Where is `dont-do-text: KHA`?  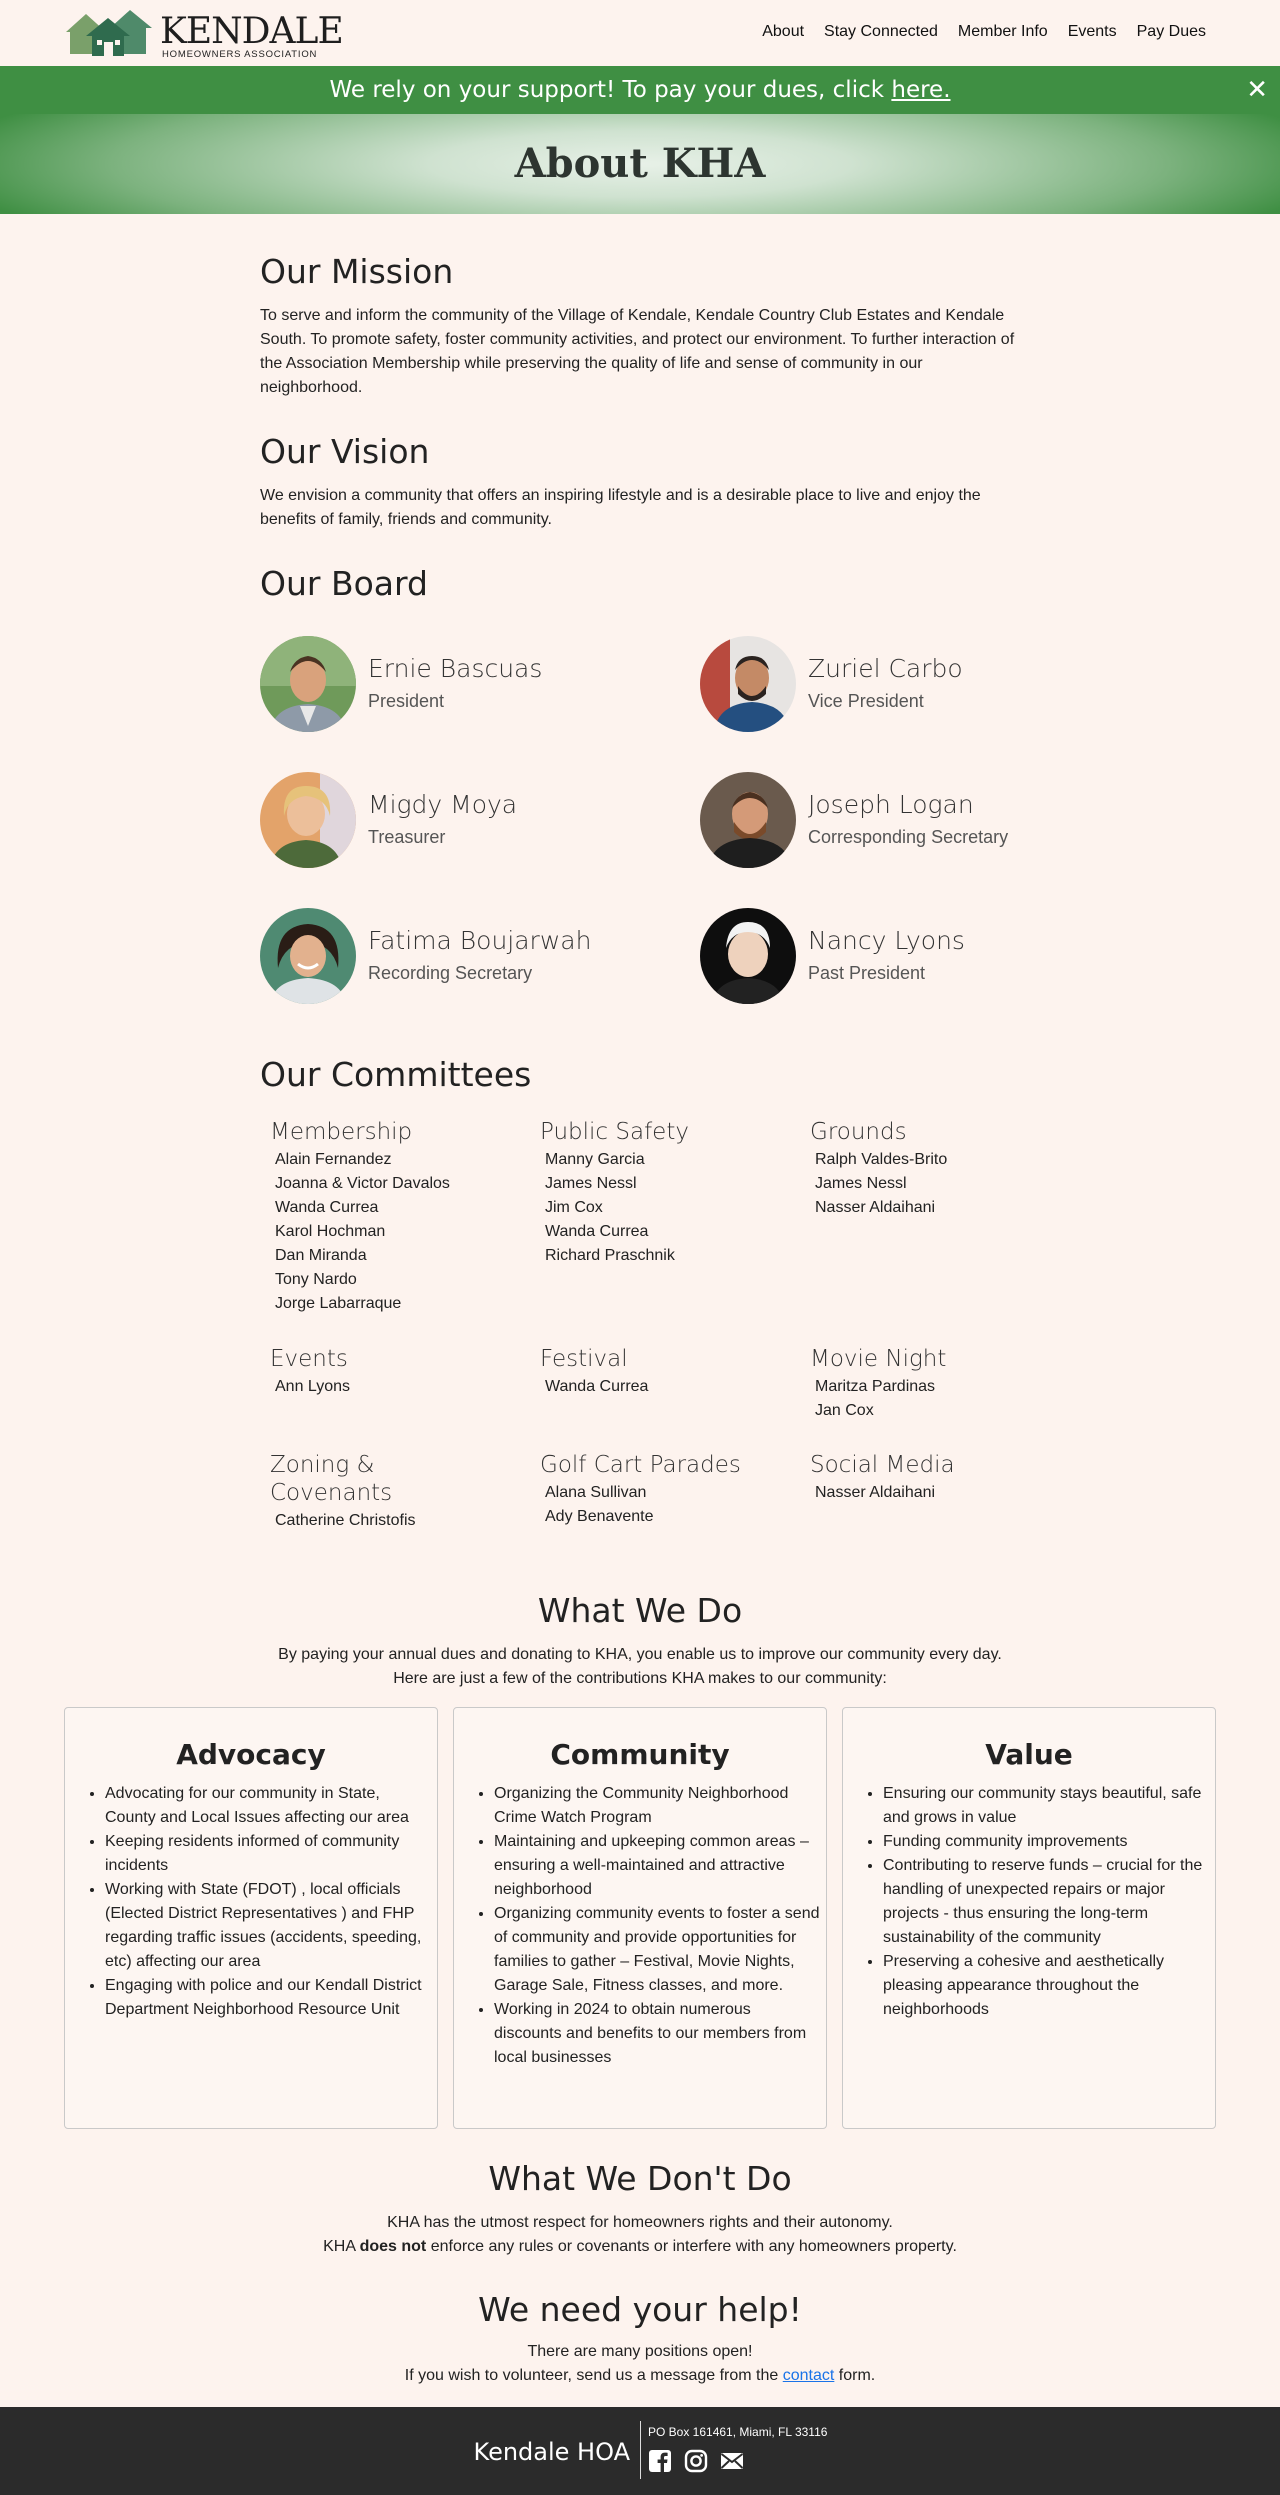 dont-do-text: KHA is located at coordinates (341, 2246).